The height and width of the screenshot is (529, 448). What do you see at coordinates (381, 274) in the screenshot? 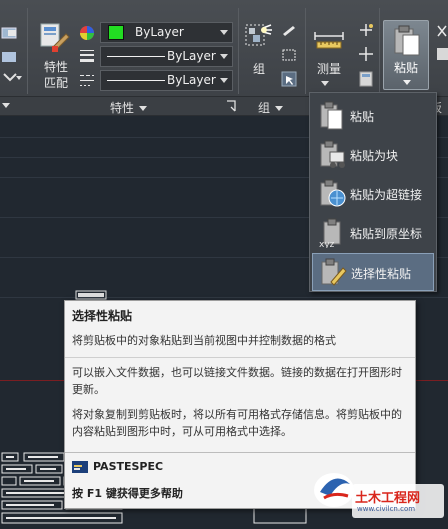
I see `paste-menu-item-label: 选择性粘贴` at bounding box center [381, 274].